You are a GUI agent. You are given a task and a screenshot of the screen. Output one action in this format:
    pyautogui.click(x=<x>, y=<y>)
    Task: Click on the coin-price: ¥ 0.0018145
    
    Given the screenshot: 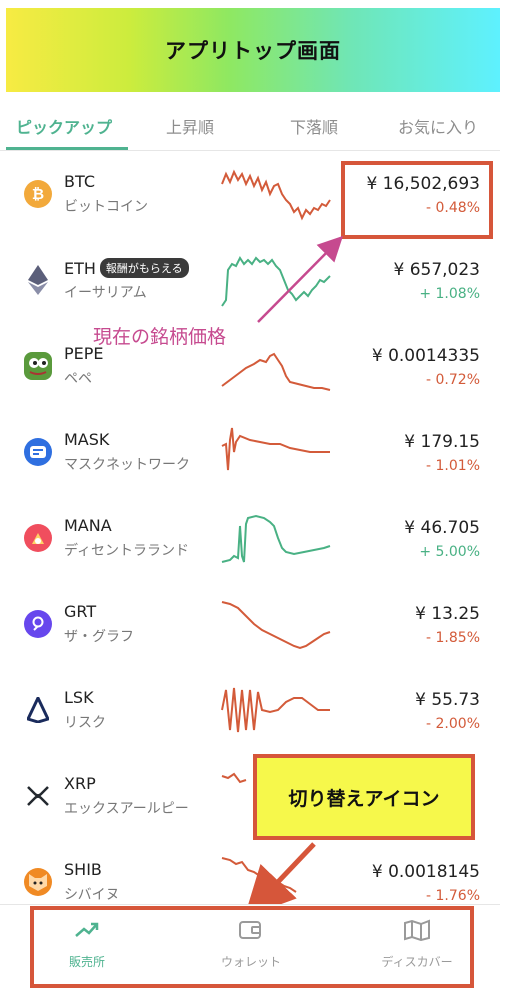 What is the action you would take?
    pyautogui.click(x=425, y=872)
    